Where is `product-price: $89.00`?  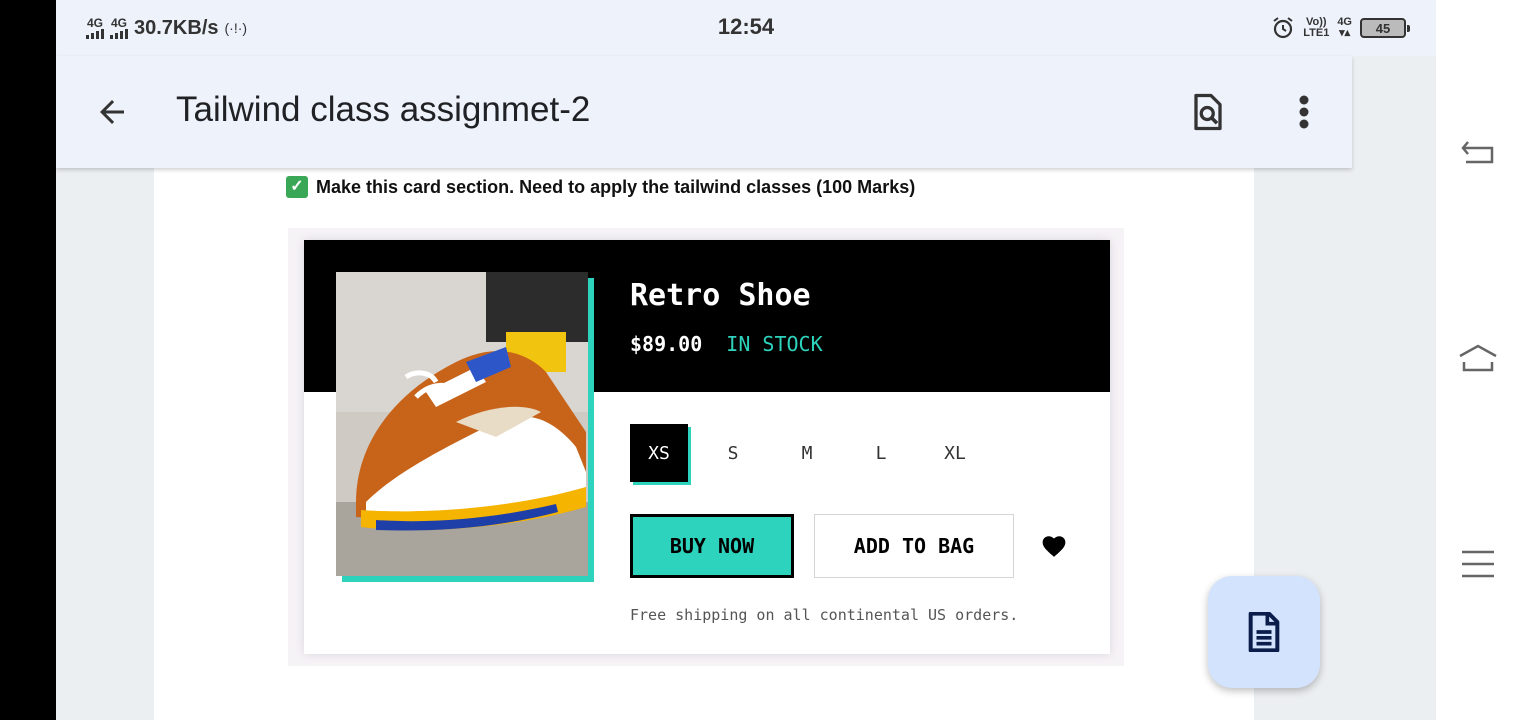
product-price: $89.00 is located at coordinates (666, 344).